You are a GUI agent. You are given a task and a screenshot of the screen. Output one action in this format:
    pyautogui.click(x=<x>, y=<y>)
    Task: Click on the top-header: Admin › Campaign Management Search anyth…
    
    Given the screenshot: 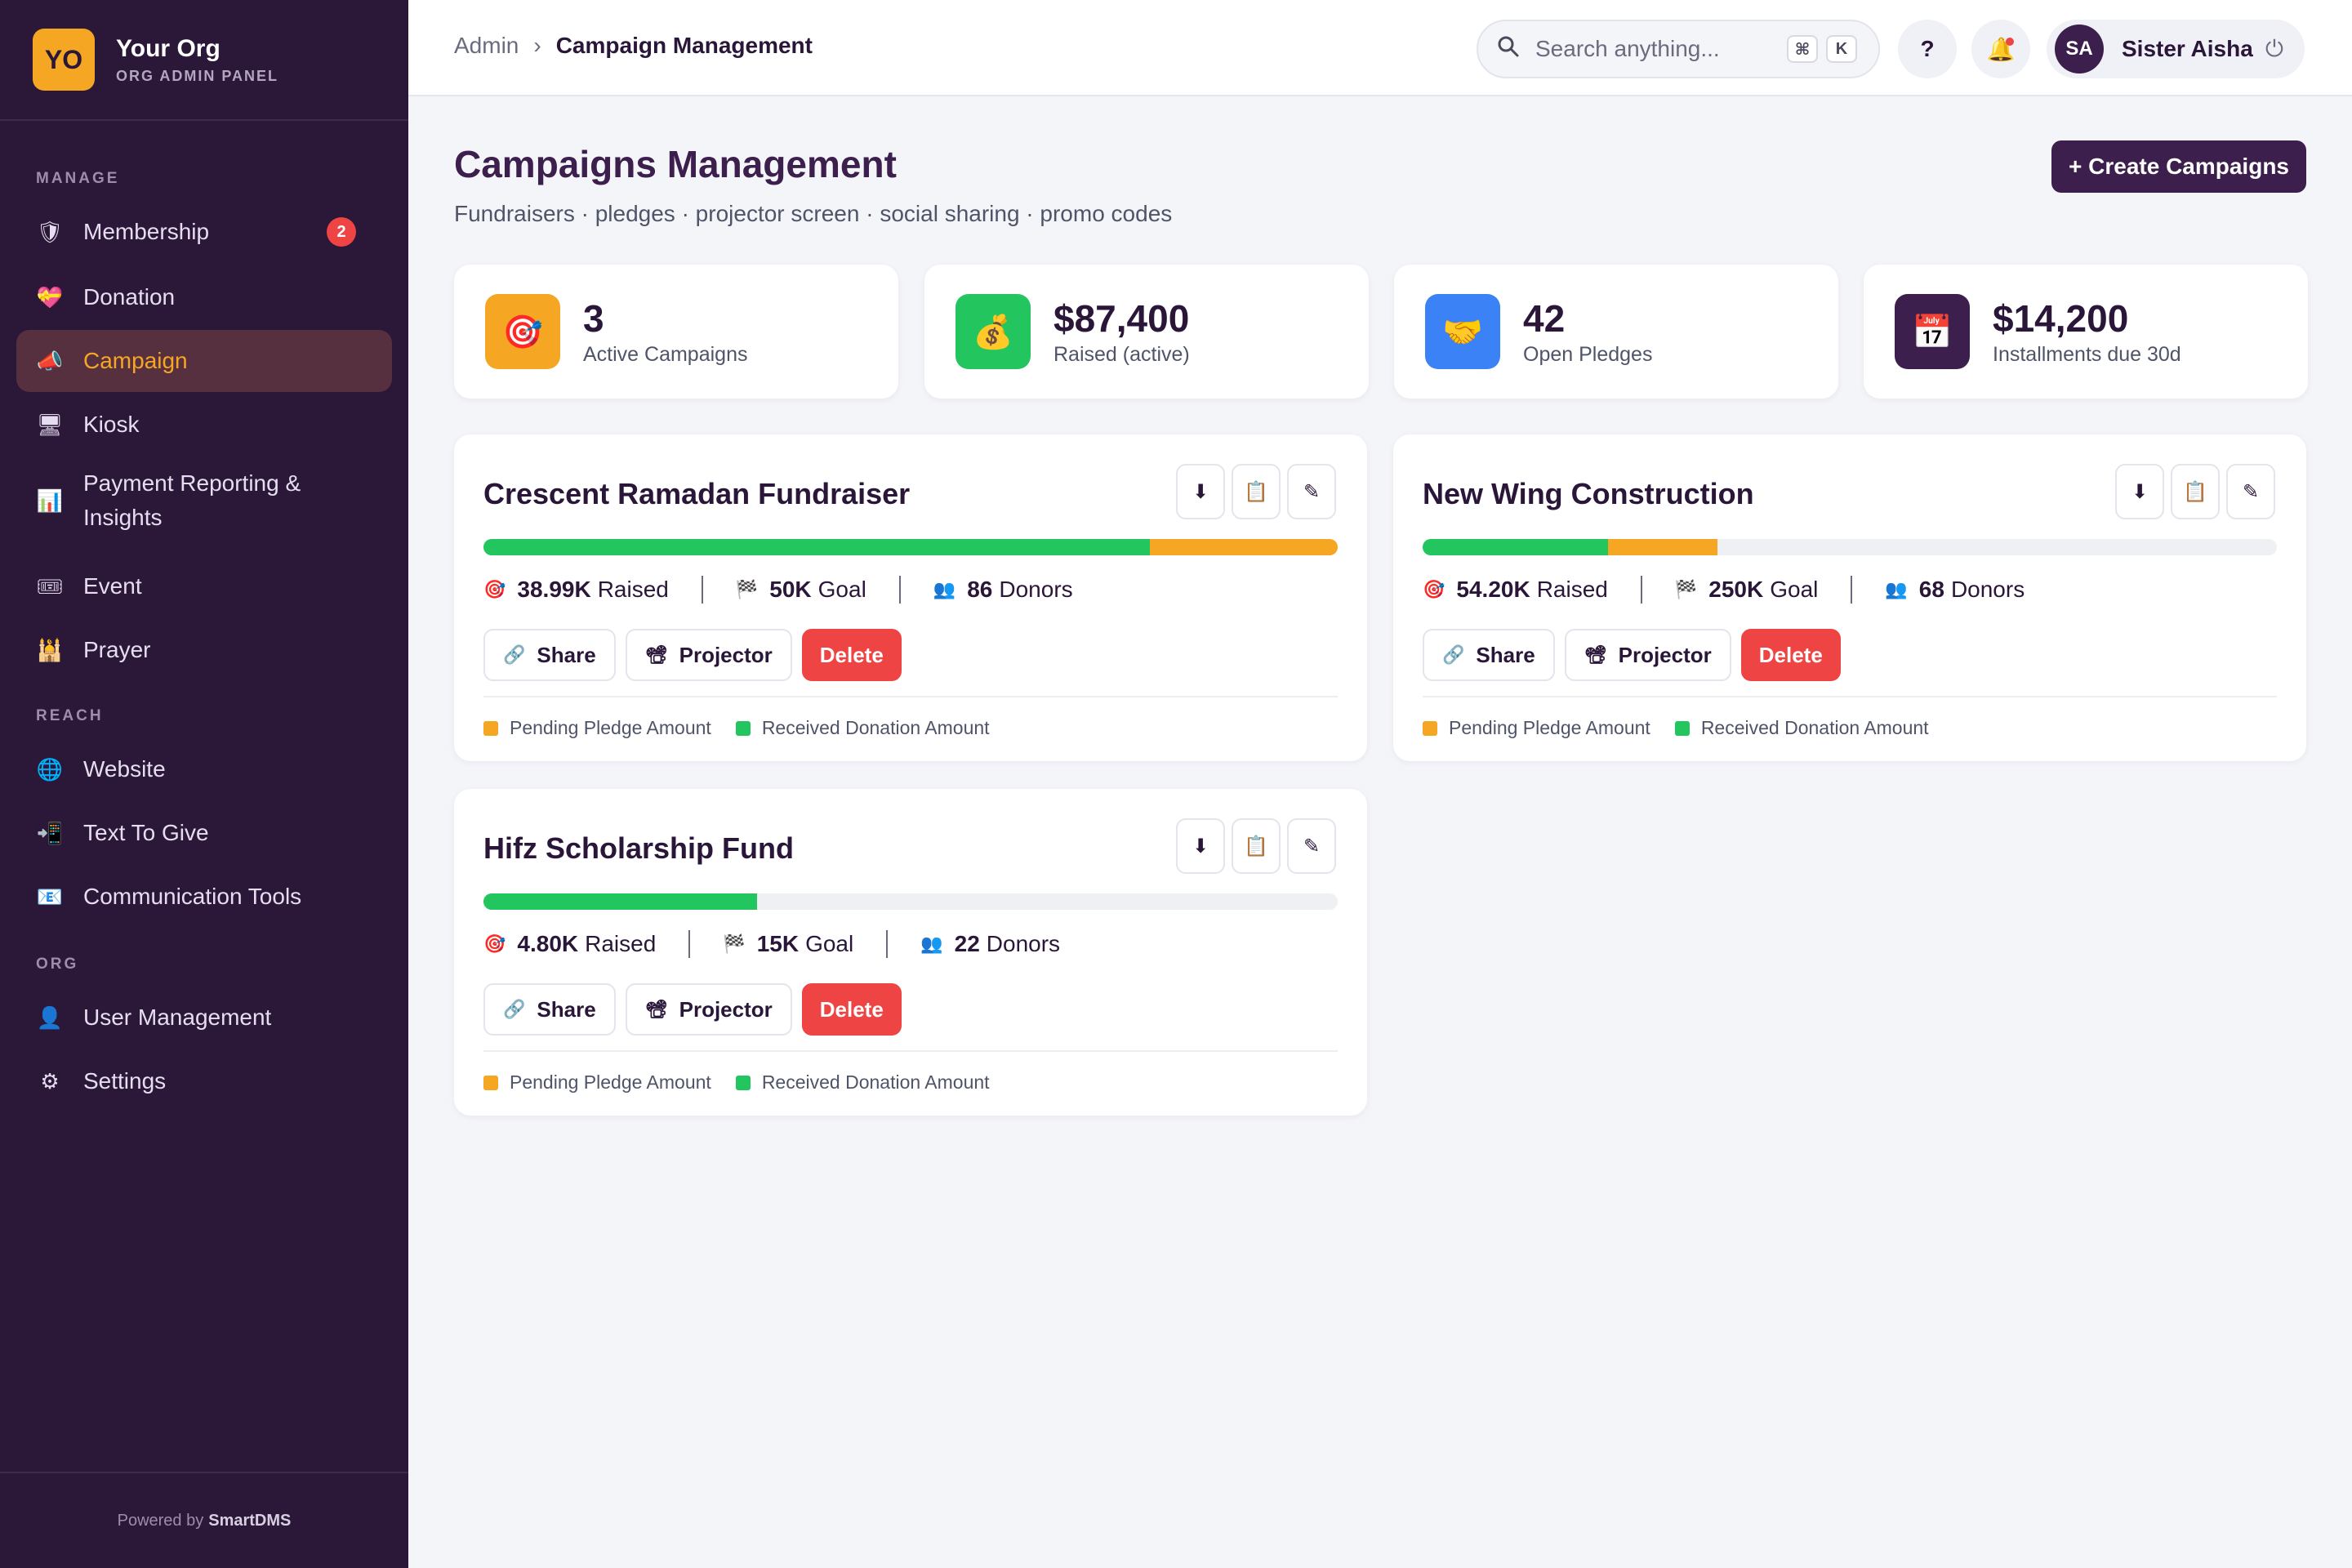 What is the action you would take?
    pyautogui.click(x=1380, y=48)
    